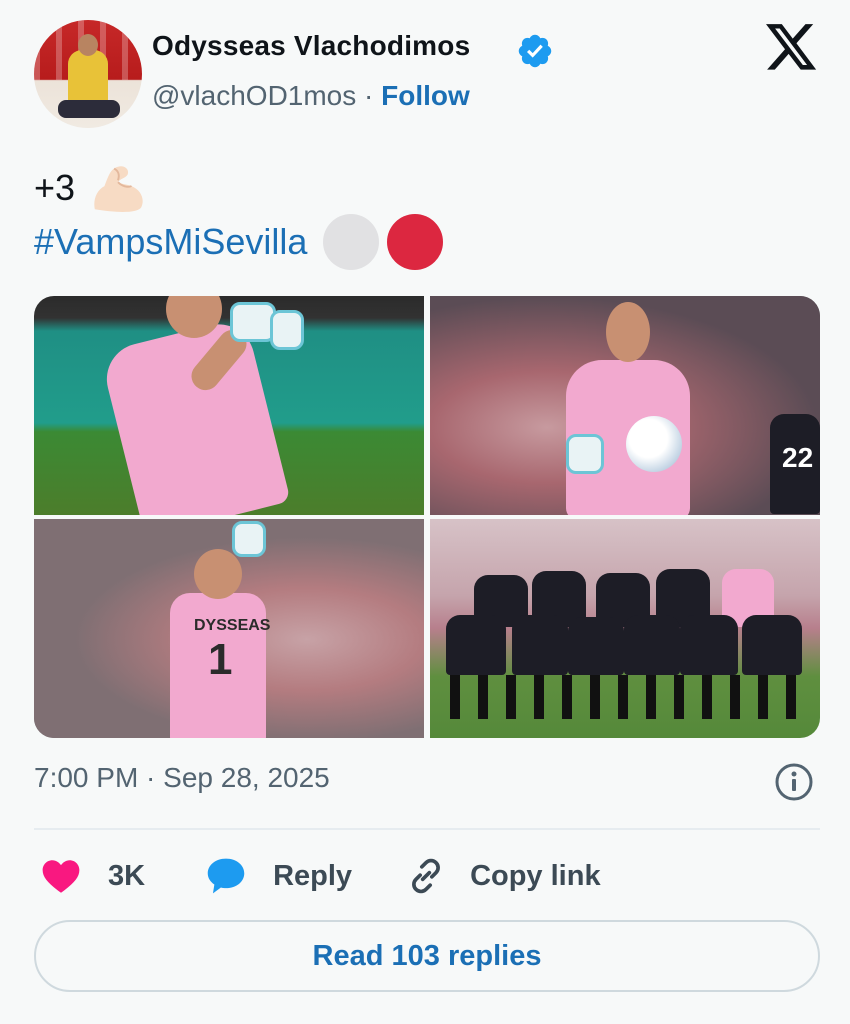 The height and width of the screenshot is (1024, 850). I want to click on player-legs, so click(625, 697).